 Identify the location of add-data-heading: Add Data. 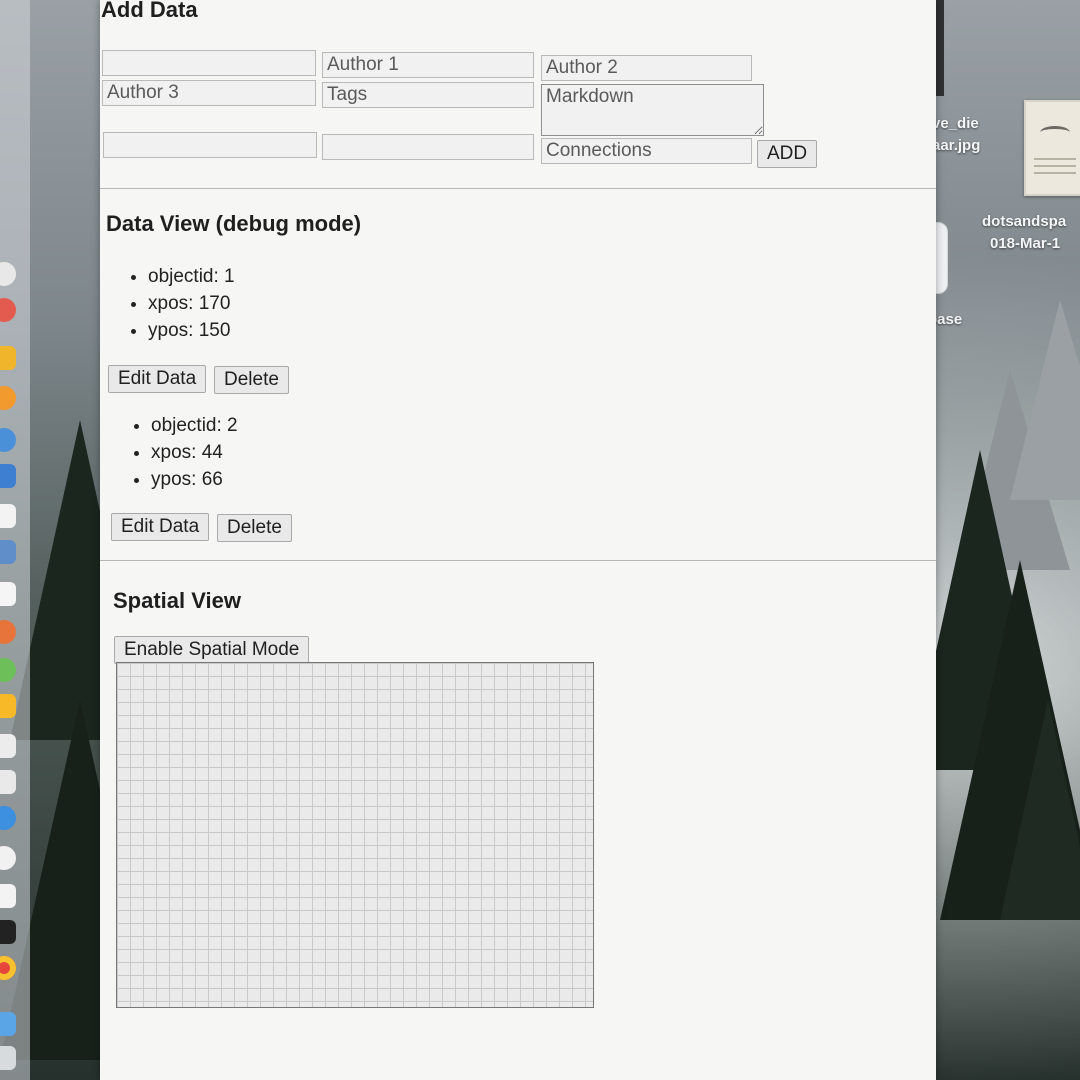
(149, 11).